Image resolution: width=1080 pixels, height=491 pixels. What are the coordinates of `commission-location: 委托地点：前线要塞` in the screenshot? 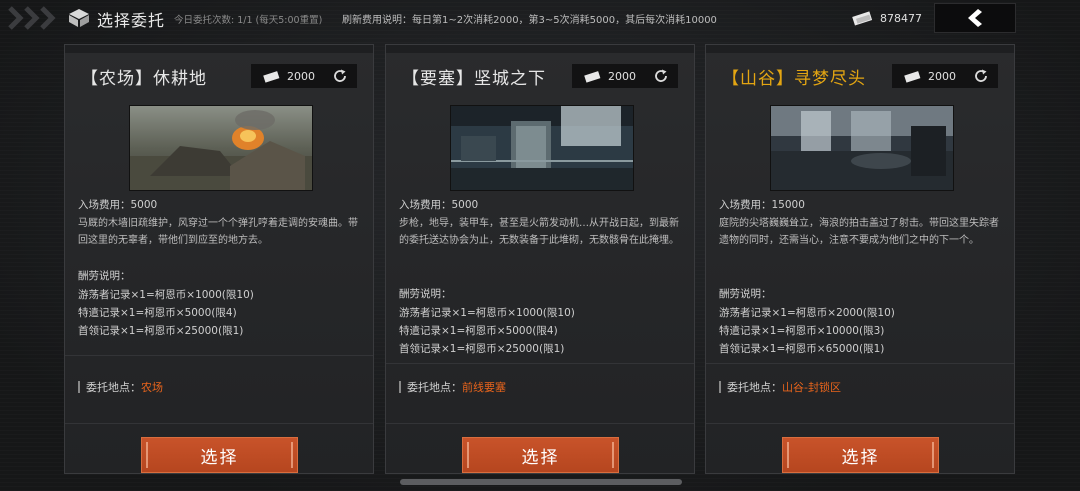 It's located at (452, 387).